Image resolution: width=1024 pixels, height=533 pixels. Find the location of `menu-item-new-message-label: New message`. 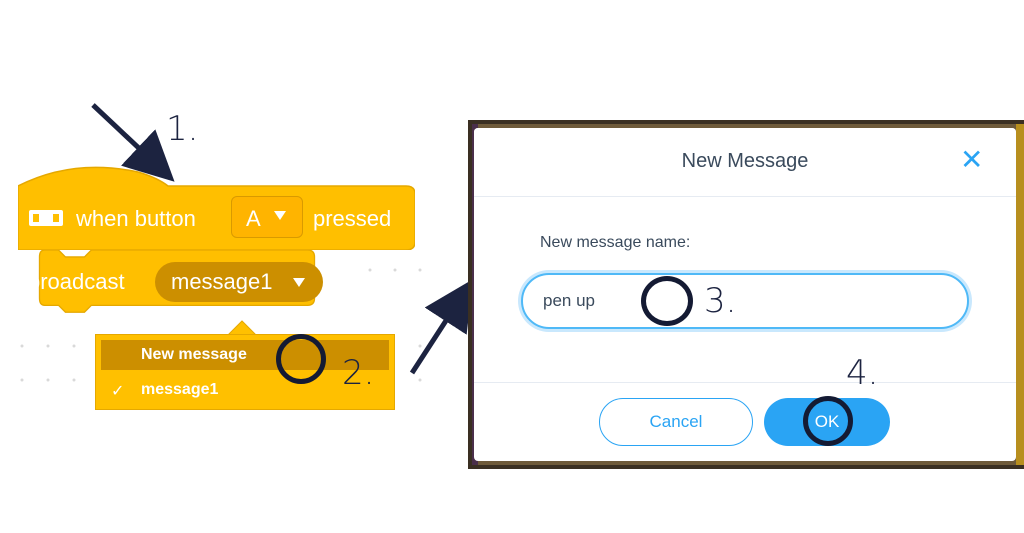

menu-item-new-message-label: New message is located at coordinates (194, 354).